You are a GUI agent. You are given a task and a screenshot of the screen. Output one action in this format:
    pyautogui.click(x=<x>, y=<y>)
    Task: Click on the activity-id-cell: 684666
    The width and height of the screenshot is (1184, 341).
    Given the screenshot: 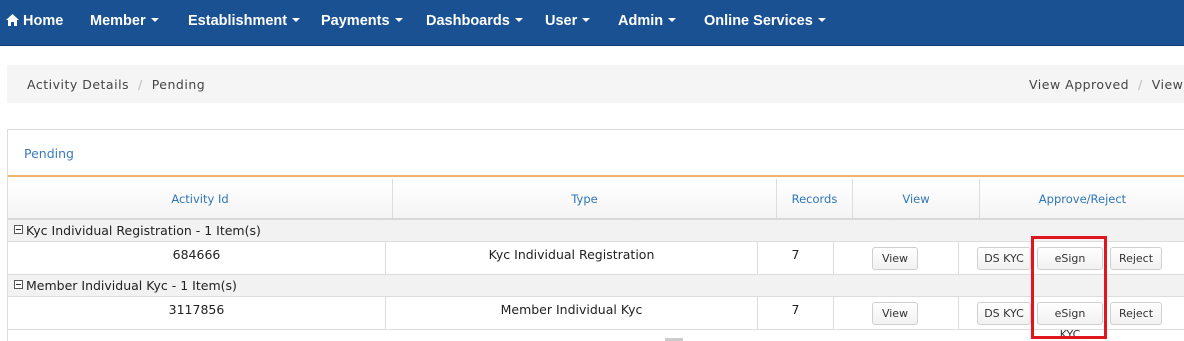 What is the action you would take?
    pyautogui.click(x=197, y=258)
    